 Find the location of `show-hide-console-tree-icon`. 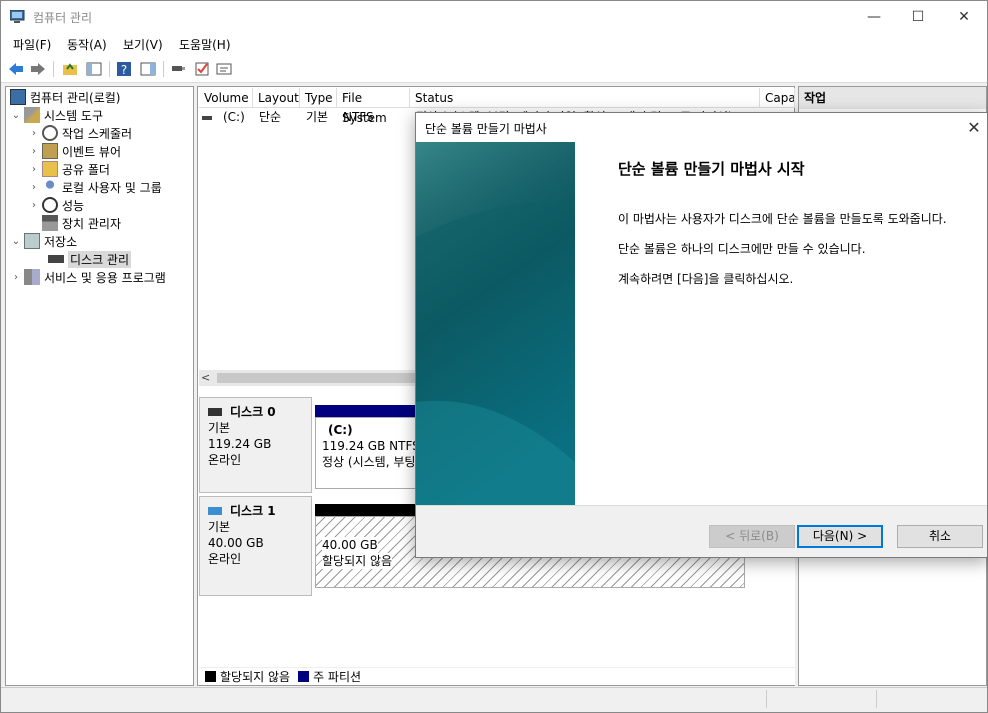

show-hide-console-tree-icon is located at coordinates (94, 69).